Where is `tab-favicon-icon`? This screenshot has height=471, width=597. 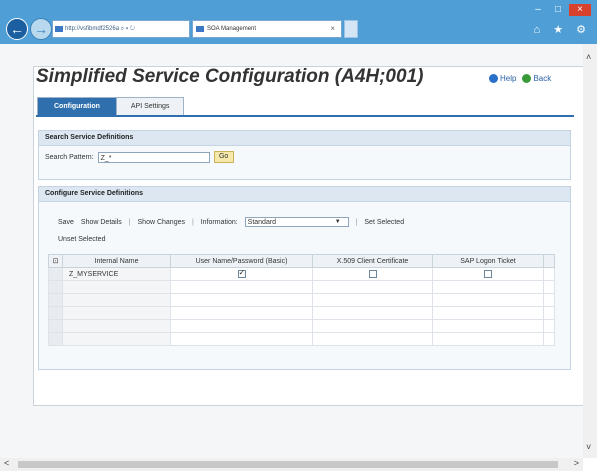 tab-favicon-icon is located at coordinates (200, 29).